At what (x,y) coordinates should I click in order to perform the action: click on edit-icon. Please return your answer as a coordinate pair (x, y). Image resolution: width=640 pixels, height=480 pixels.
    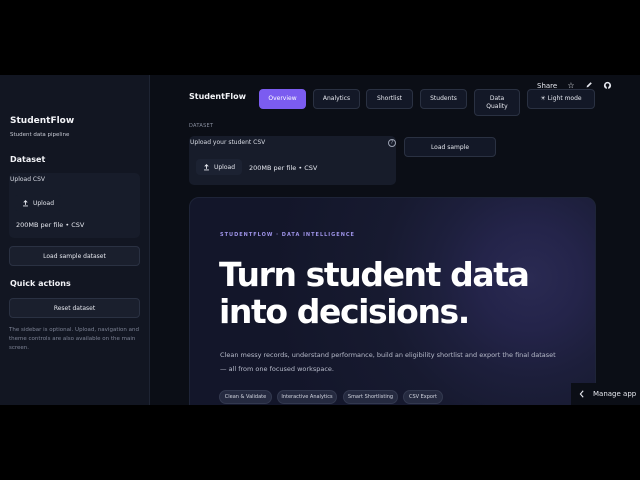
    Looking at the image, I should click on (589, 86).